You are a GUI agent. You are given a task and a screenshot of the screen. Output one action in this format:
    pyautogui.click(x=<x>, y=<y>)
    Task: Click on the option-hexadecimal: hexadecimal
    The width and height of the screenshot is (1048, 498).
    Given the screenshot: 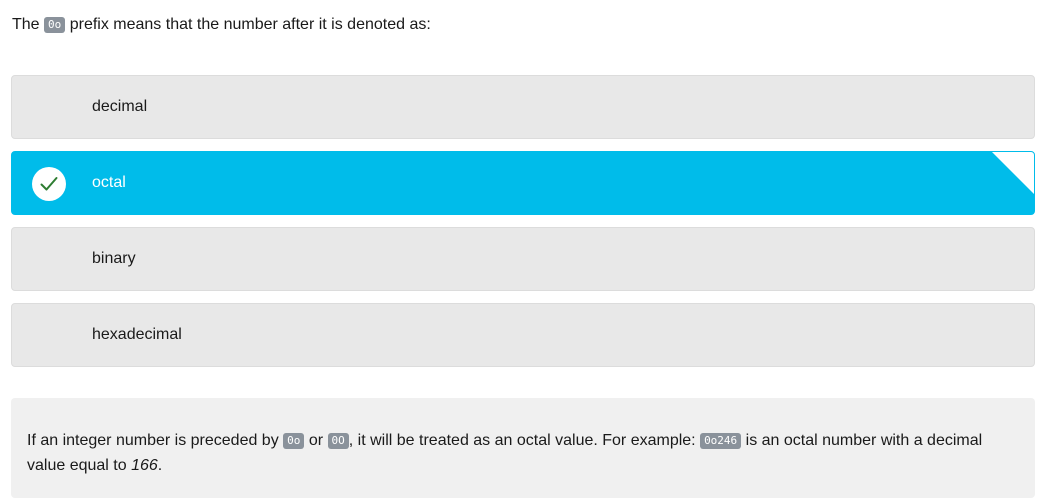 What is the action you would take?
    pyautogui.click(x=523, y=335)
    